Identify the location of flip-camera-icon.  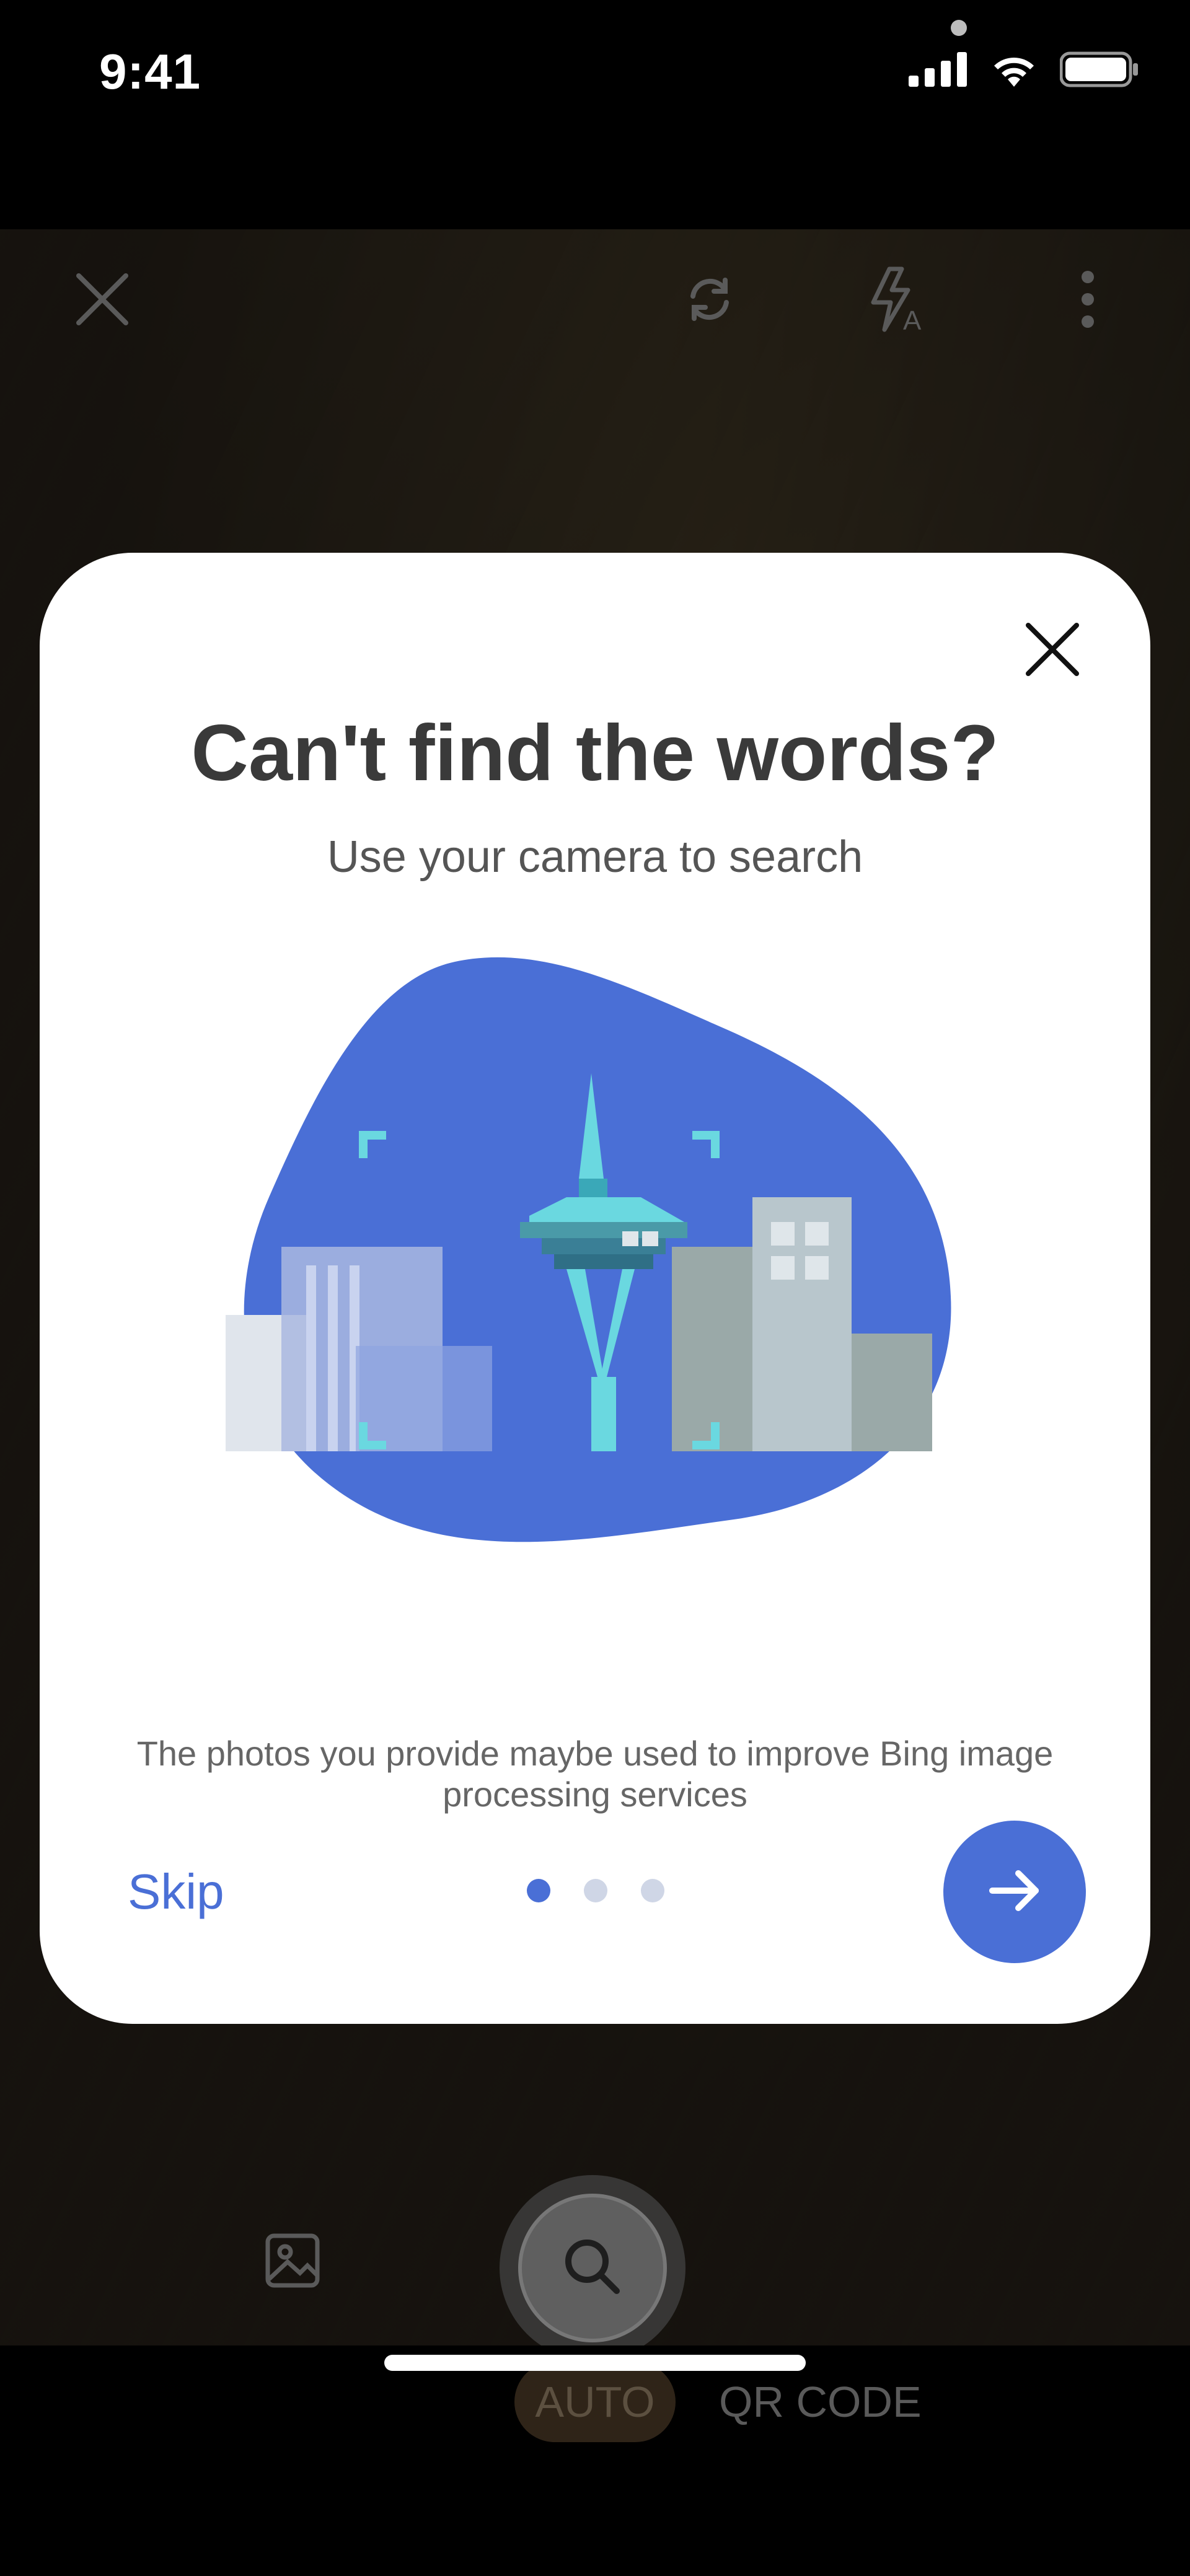
(710, 300).